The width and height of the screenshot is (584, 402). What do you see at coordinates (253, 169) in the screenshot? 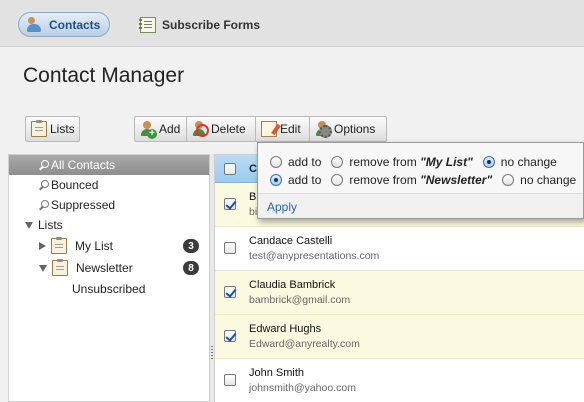
I see `column-header-contact: C` at bounding box center [253, 169].